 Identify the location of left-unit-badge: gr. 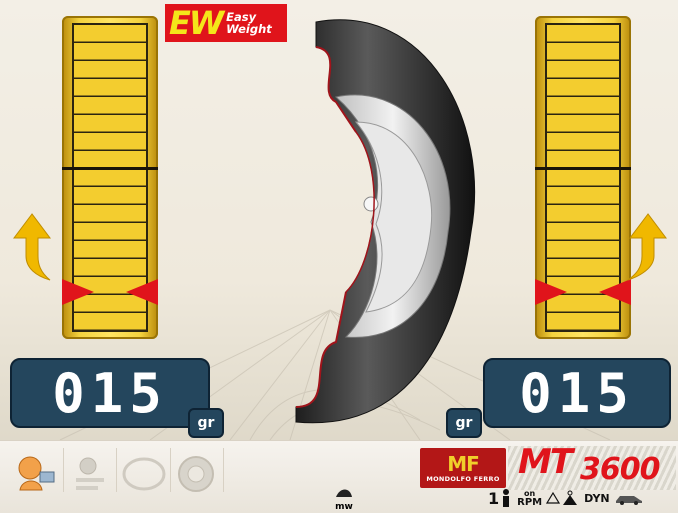
(206, 423).